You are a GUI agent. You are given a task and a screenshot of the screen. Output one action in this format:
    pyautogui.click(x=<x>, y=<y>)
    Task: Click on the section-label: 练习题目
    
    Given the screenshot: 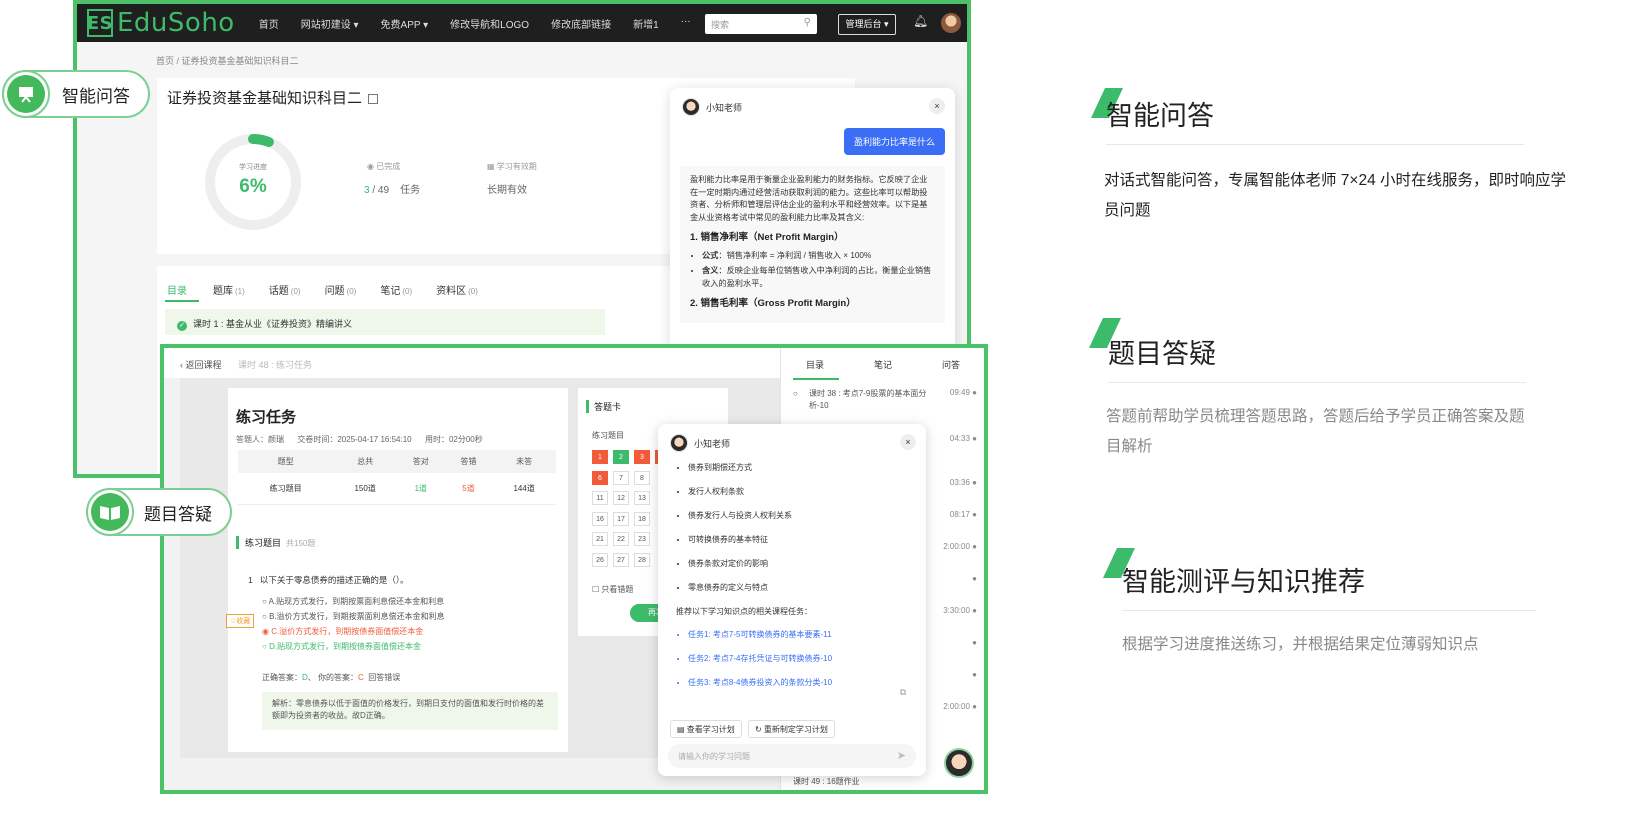 What is the action you would take?
    pyautogui.click(x=263, y=543)
    